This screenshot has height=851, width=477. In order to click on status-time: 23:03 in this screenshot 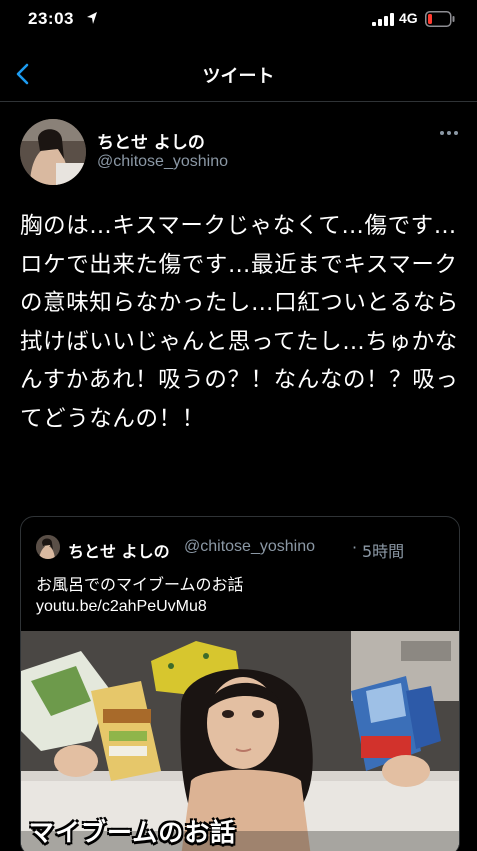, I will do `click(51, 18)`.